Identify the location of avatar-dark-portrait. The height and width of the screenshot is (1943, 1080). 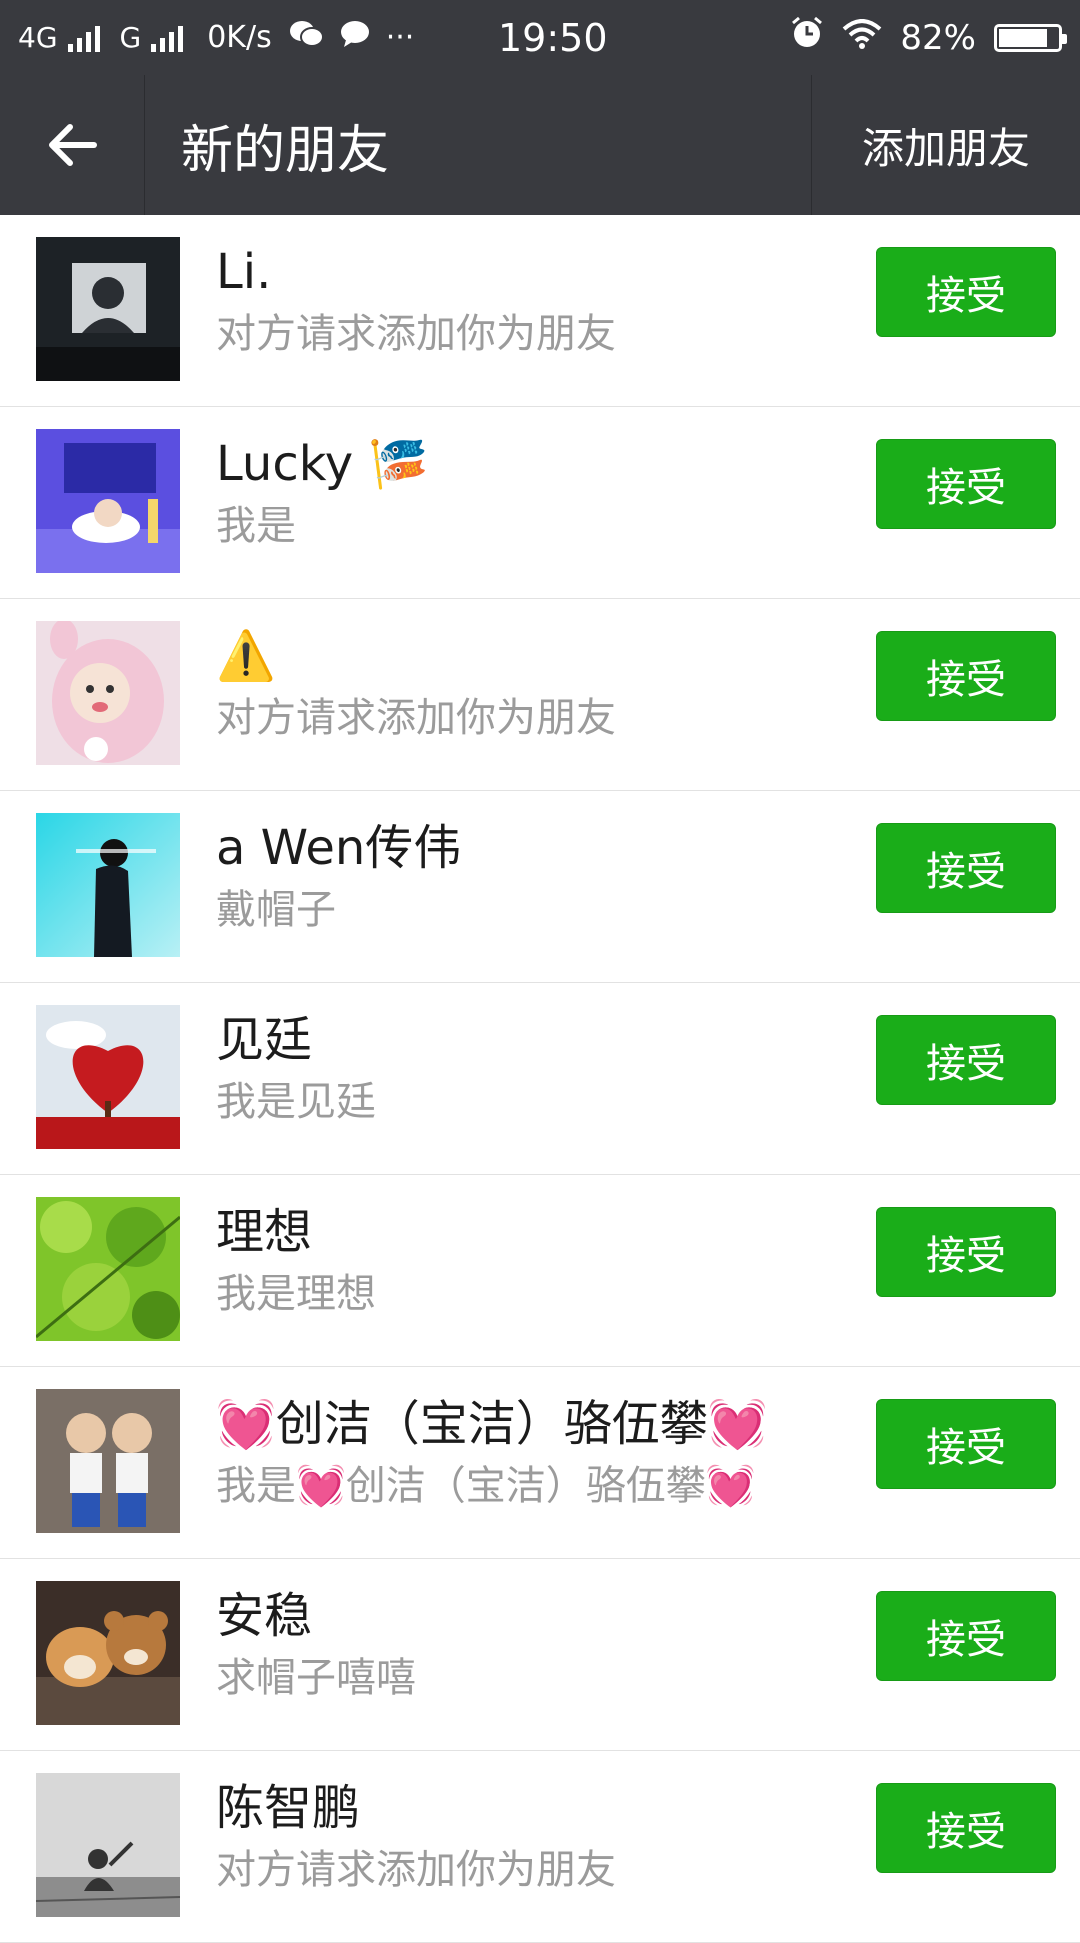
(108, 309).